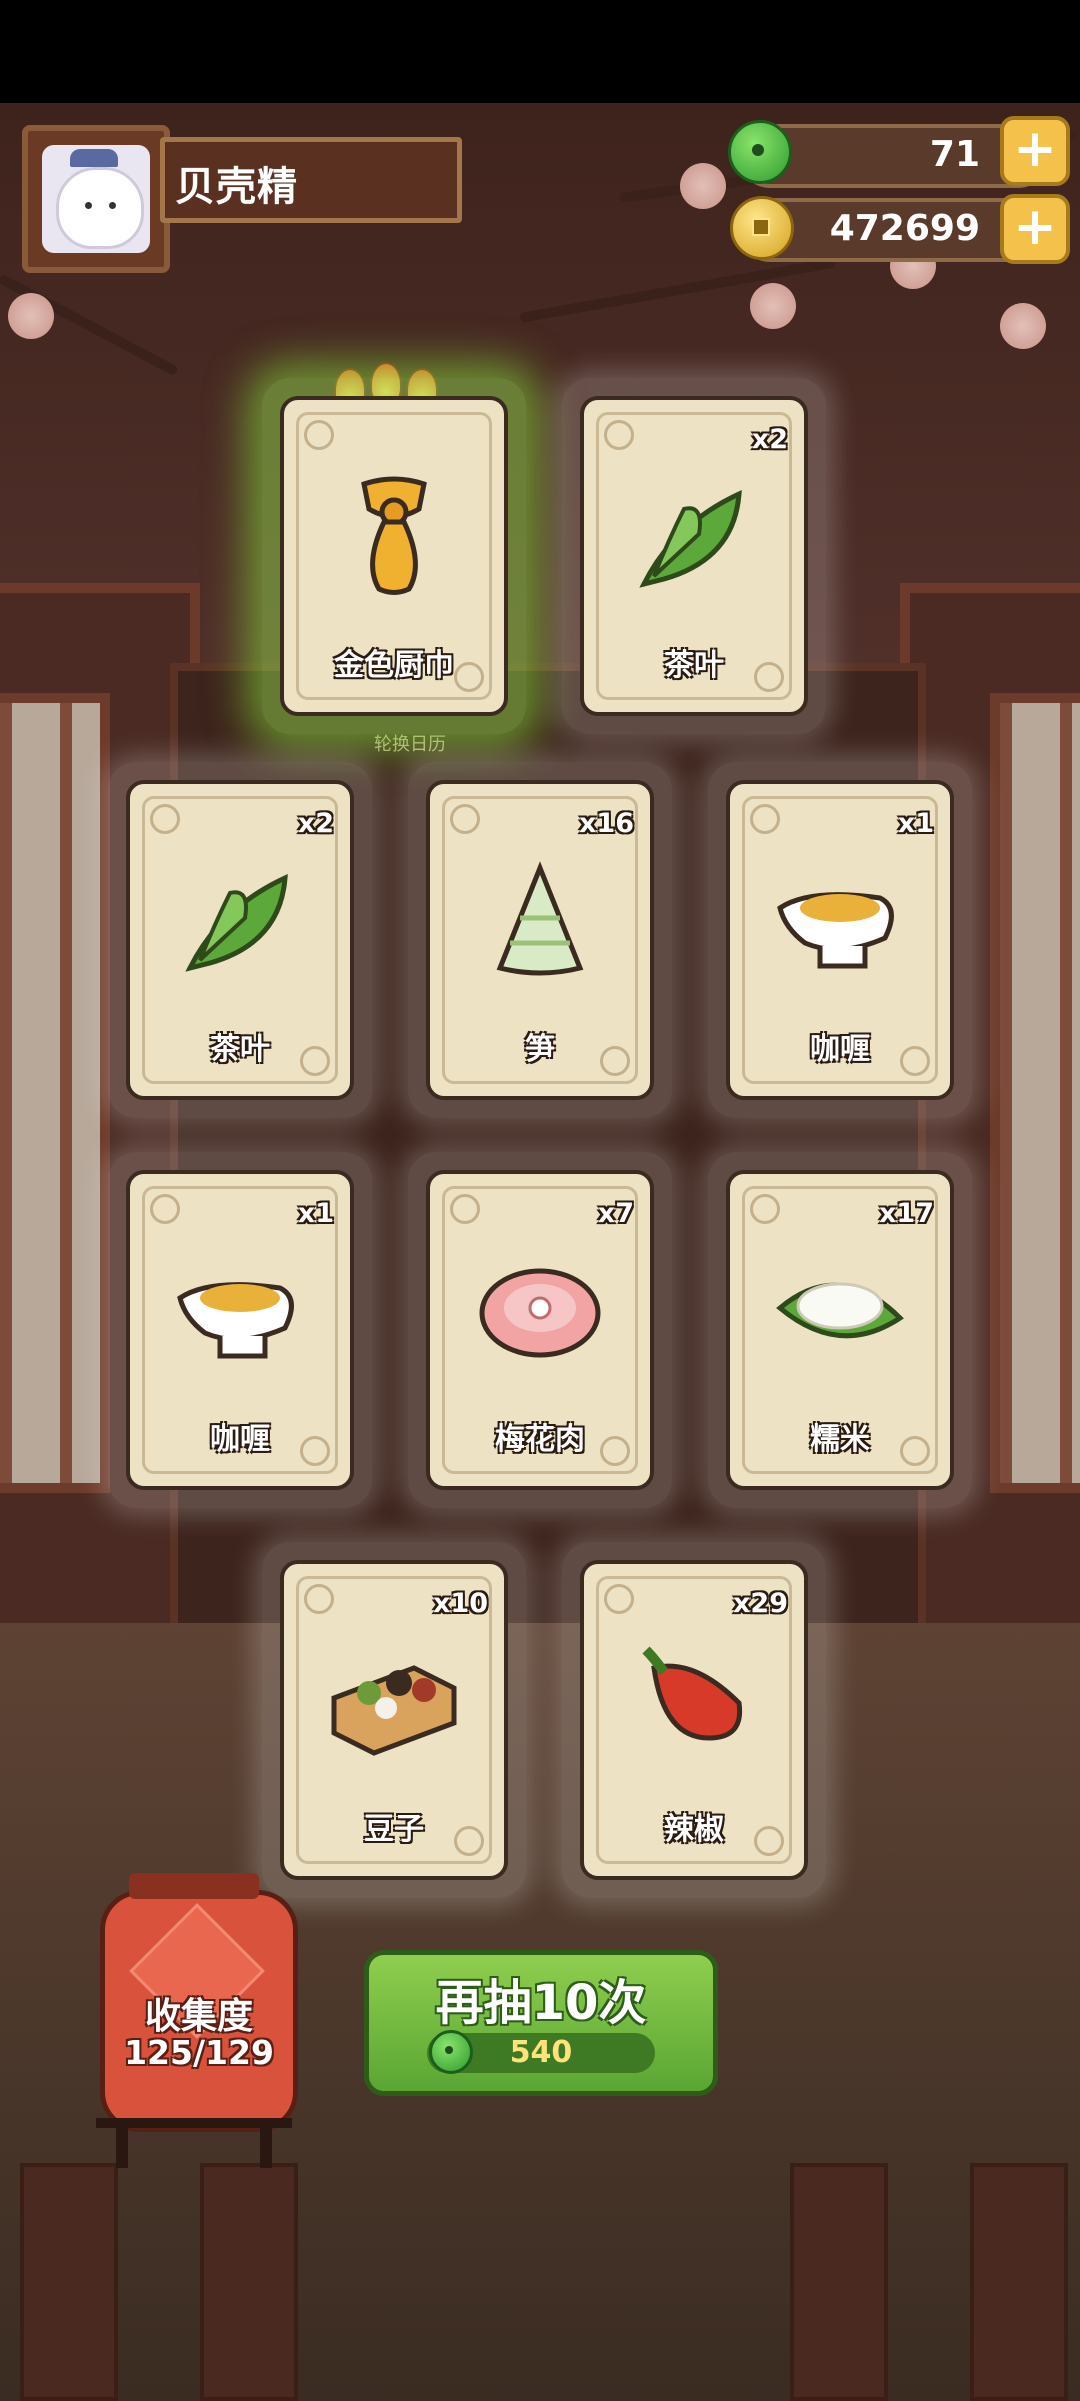 This screenshot has width=1080, height=2401. Describe the element at coordinates (540, 1308) in the screenshot. I see `pork-icon` at that location.